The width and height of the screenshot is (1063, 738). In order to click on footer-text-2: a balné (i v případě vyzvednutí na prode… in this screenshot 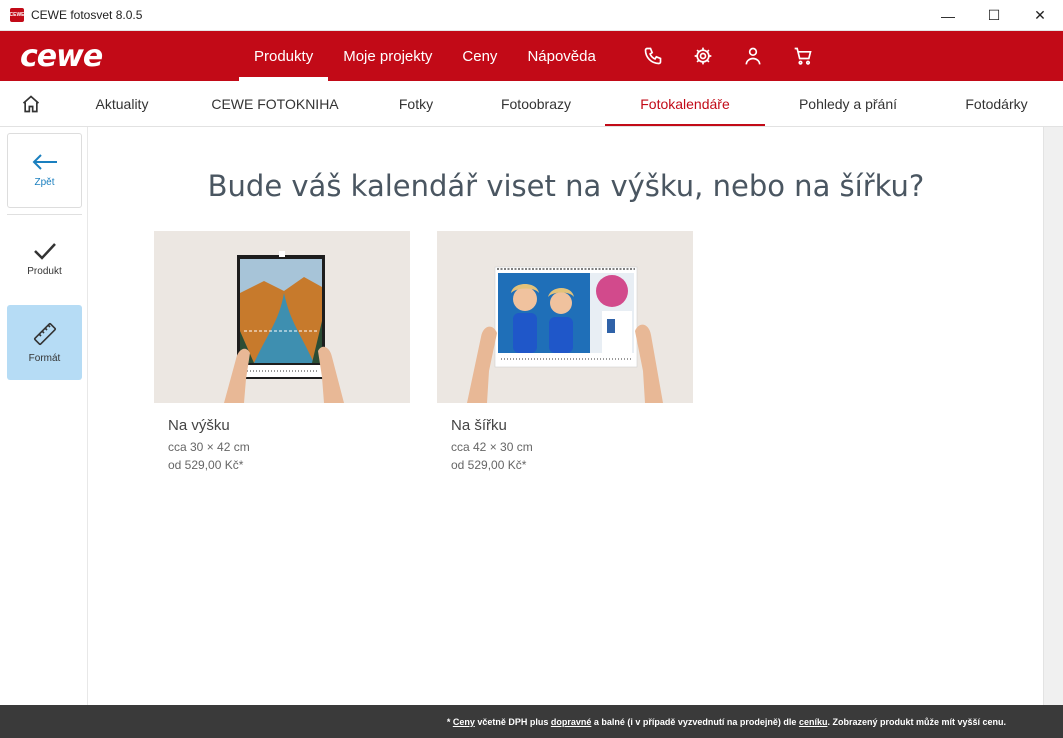, I will do `click(695, 721)`.